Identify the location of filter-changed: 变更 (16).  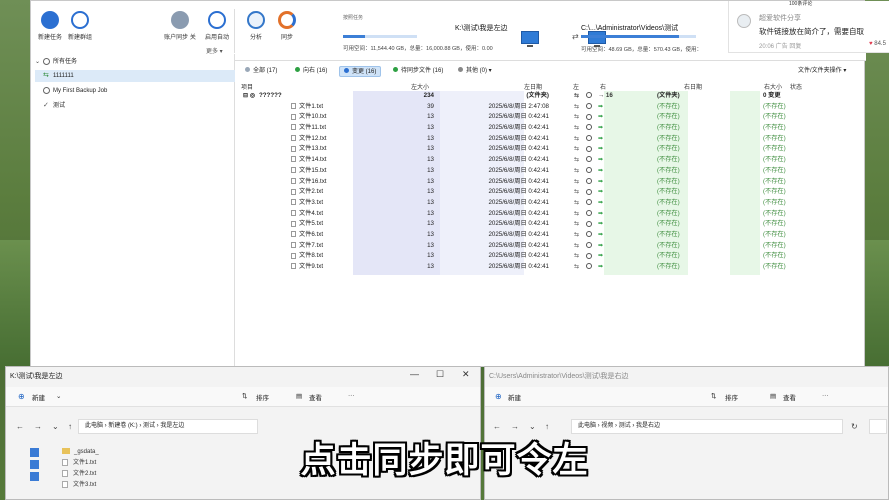
(360, 71).